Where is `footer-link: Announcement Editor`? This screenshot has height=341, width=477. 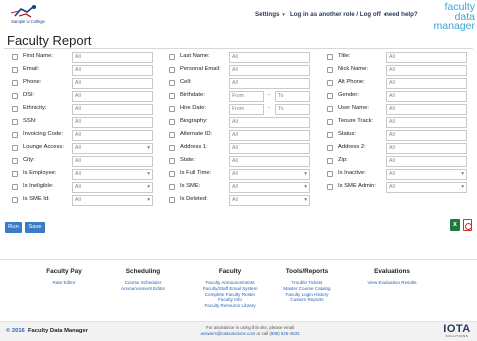 footer-link: Announcement Editor is located at coordinates (143, 289).